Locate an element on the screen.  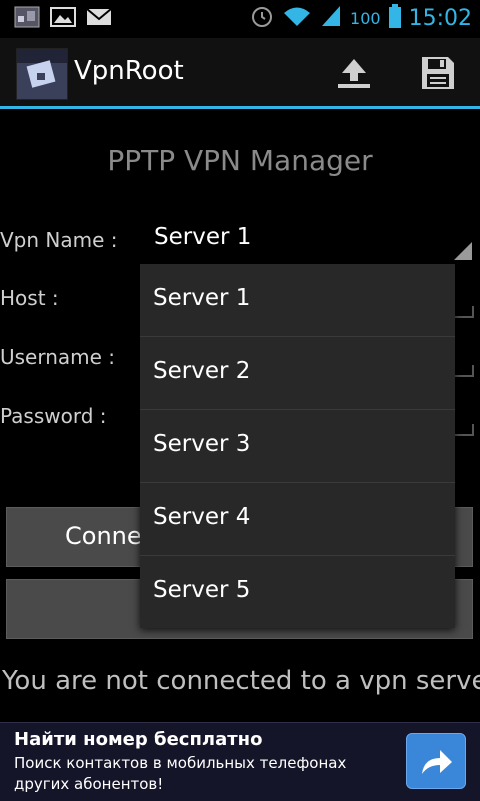
gallery-icon is located at coordinates (63, 17).